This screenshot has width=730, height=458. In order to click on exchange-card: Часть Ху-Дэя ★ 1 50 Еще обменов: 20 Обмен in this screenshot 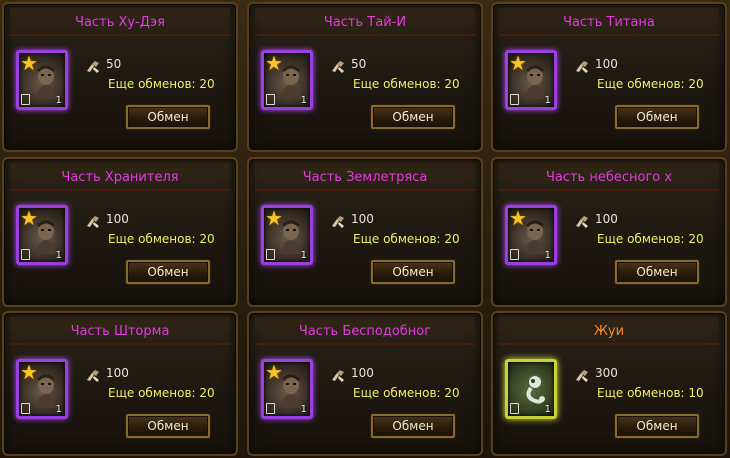, I will do `click(120, 77)`.